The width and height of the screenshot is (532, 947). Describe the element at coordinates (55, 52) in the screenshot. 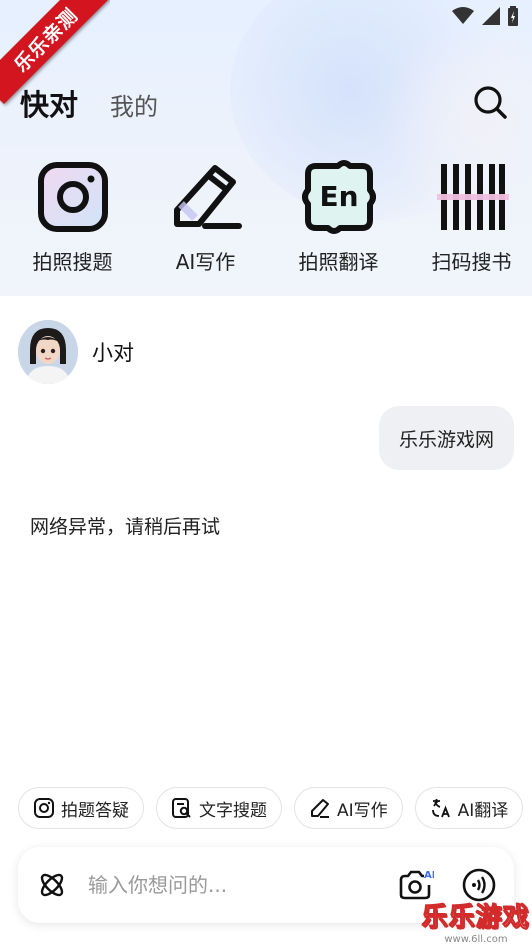

I see `ribbon-label: 乐乐亲测` at that location.